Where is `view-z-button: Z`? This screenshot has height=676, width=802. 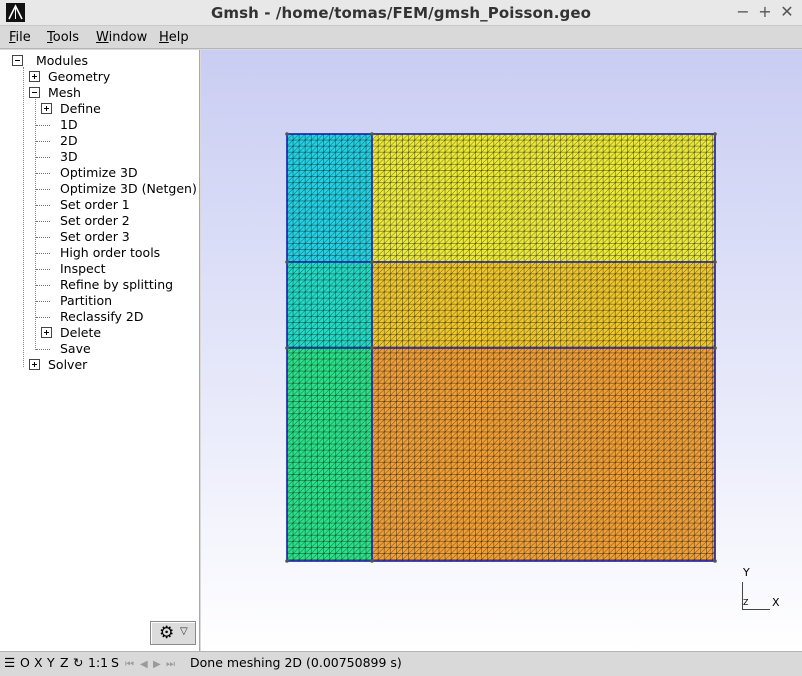
view-z-button: Z is located at coordinates (64, 663).